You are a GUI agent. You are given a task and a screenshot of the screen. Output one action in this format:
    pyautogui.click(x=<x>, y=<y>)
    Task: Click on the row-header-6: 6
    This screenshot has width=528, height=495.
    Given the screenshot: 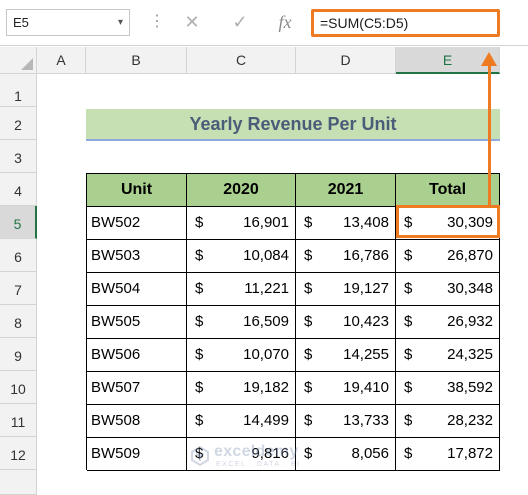 What is the action you would take?
    pyautogui.click(x=18, y=255)
    